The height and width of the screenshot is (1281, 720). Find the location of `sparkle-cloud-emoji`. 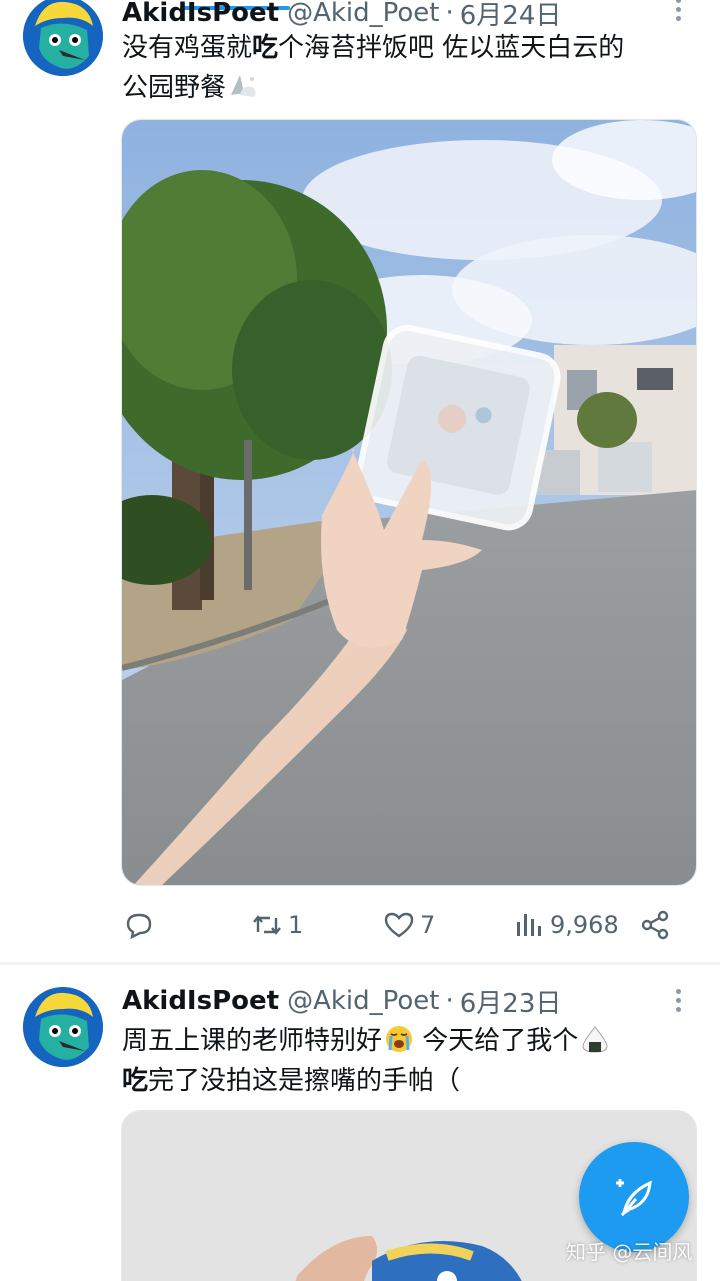

sparkle-cloud-emoji is located at coordinates (243, 86).